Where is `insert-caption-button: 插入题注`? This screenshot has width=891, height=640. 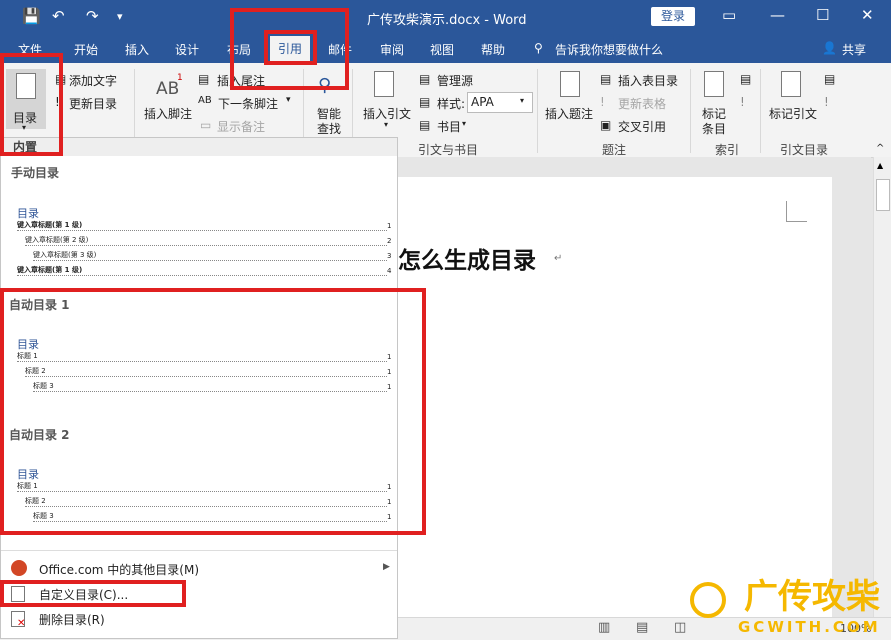
insert-caption-button: 插入题注 is located at coordinates (569, 113).